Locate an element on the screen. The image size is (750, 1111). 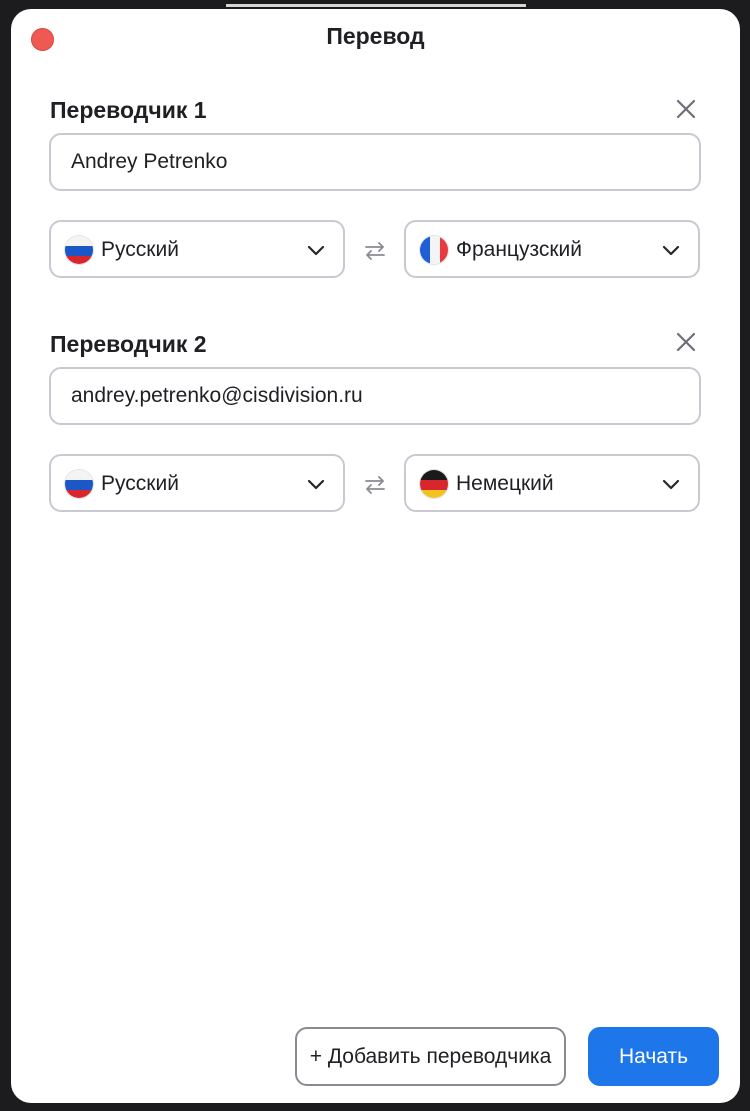
translator-2-source-language-label: Русский is located at coordinates (140, 483).